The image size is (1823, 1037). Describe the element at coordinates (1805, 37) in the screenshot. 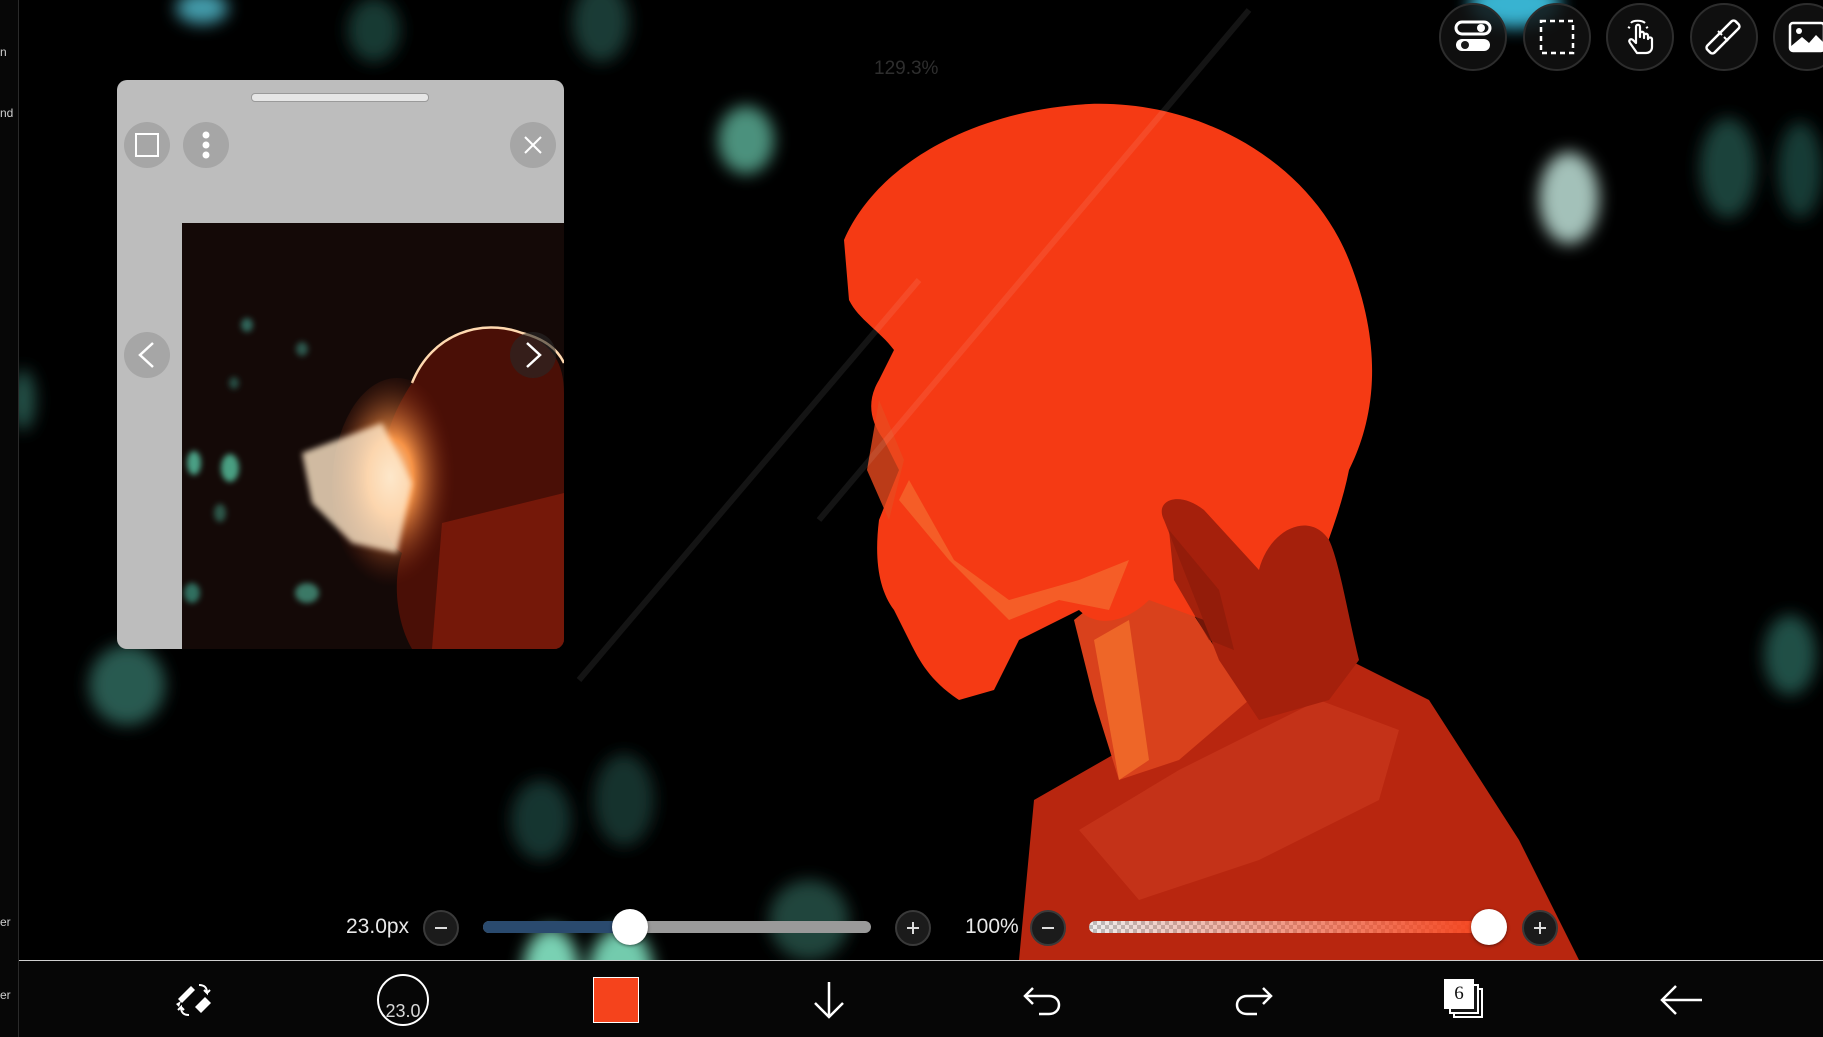

I see `reference-image-icon` at that location.